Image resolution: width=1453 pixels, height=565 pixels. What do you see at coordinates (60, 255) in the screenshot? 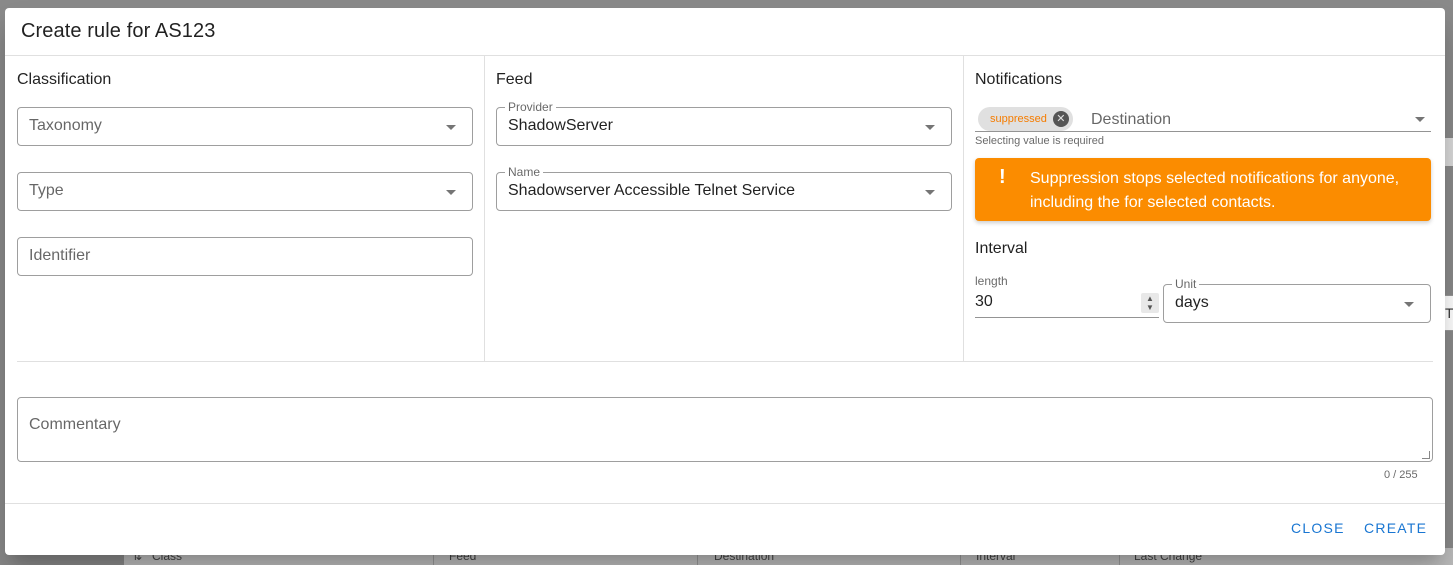
I see `identifier-placeholder: Identifier` at bounding box center [60, 255].